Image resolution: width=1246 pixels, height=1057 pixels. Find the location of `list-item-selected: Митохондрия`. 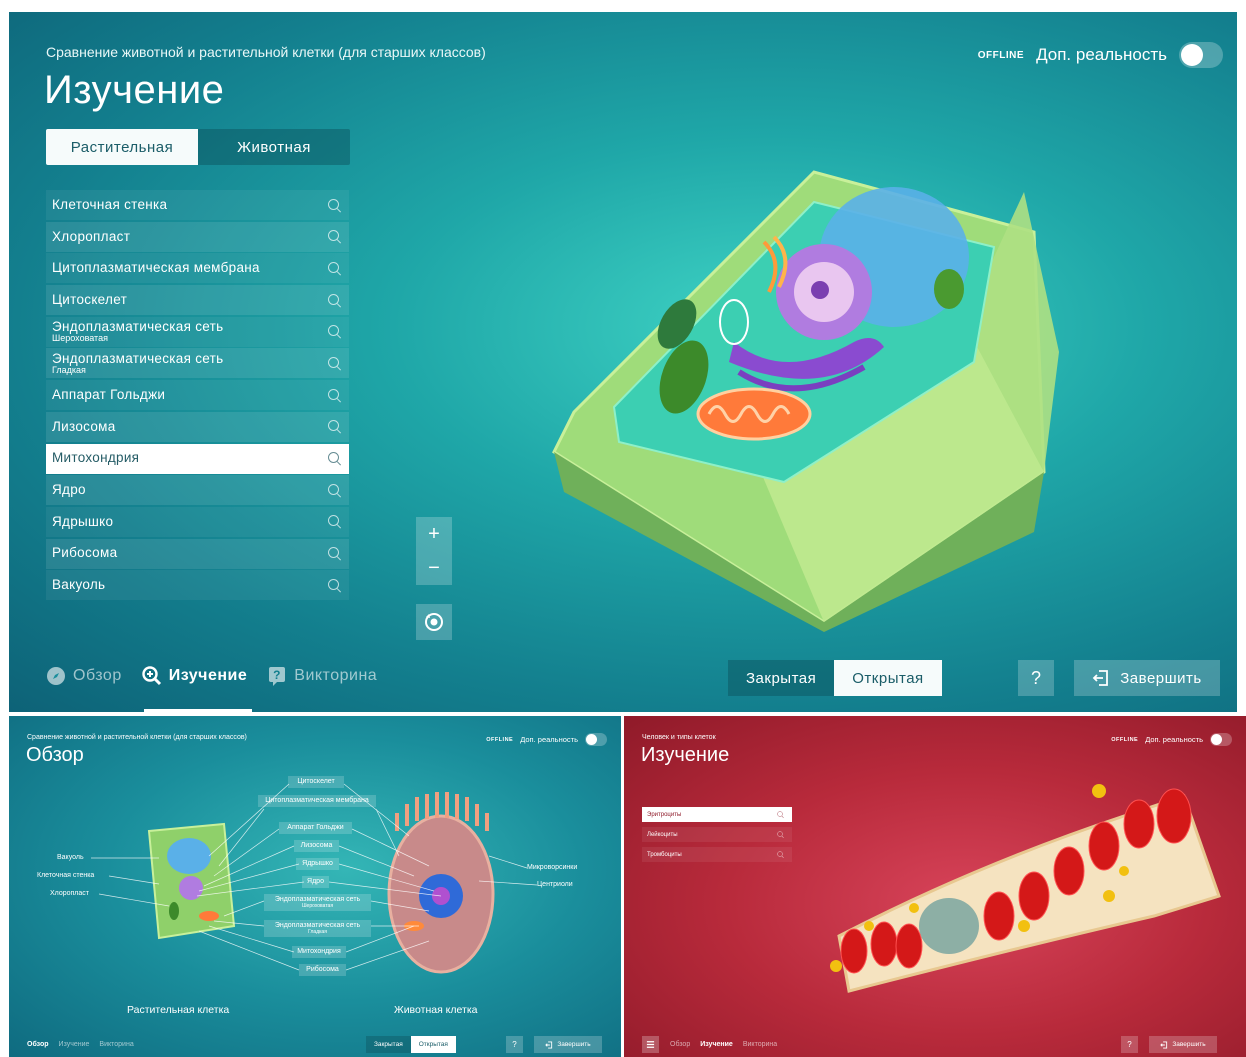

list-item-selected: Митохондрия is located at coordinates (197, 458).